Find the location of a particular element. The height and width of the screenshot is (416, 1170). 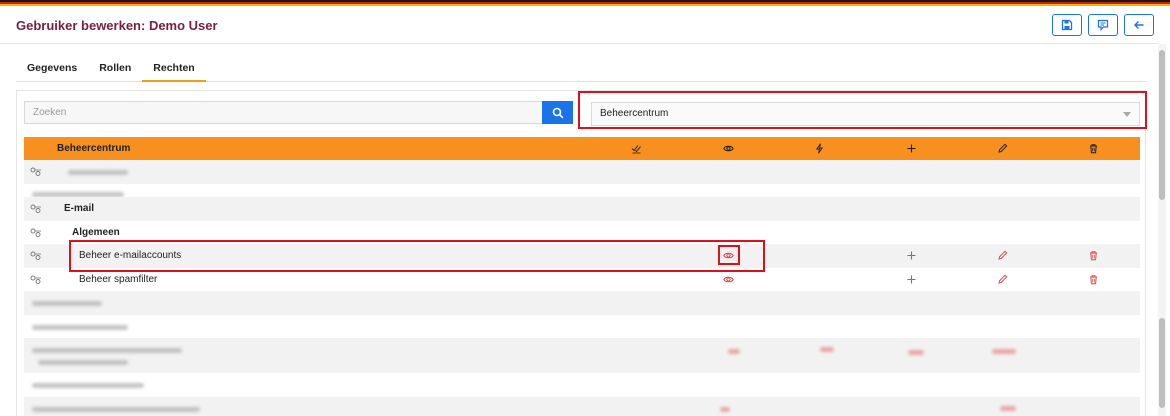

arrow-left-icon is located at coordinates (1139, 25).